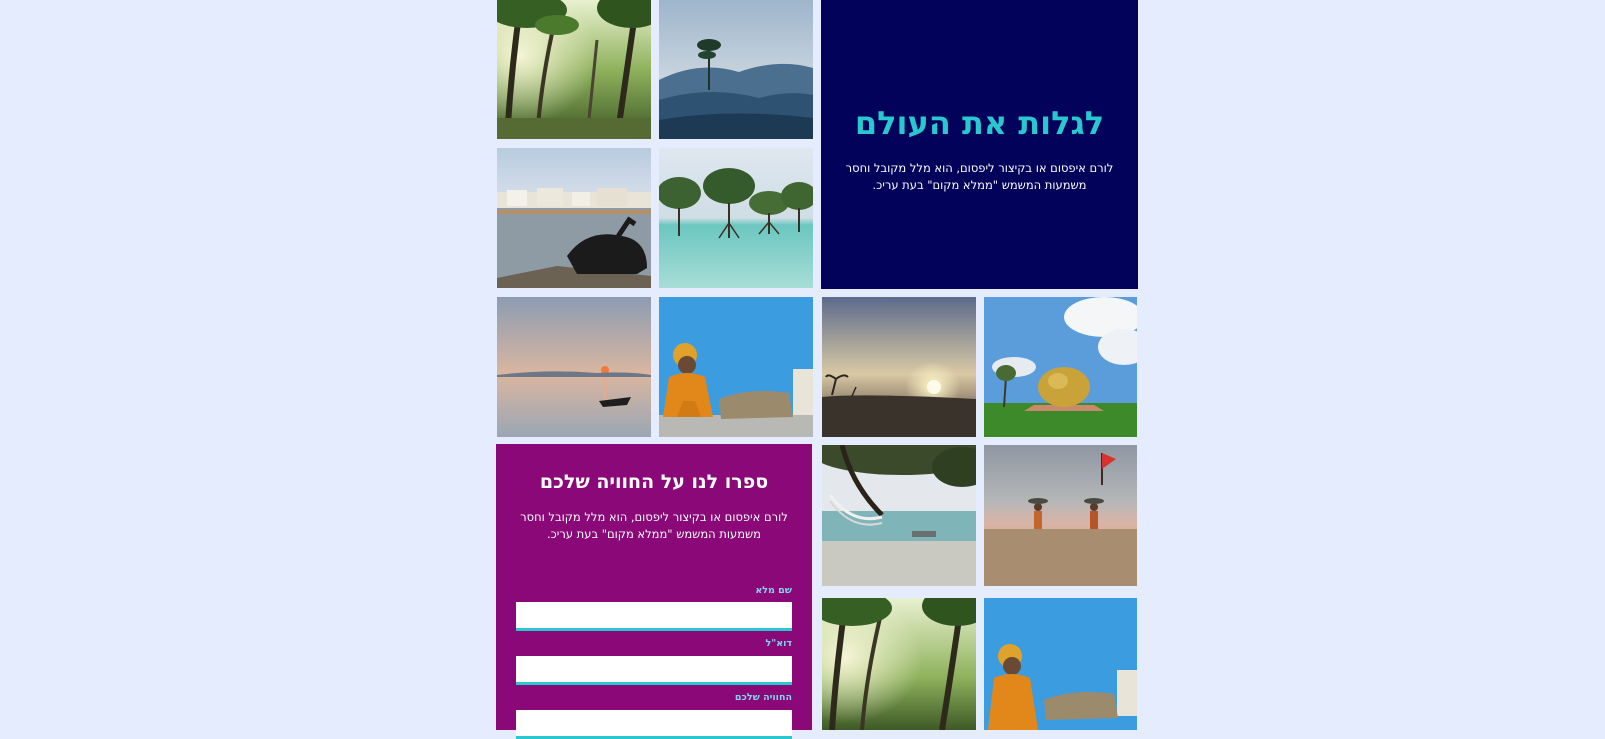 The height and width of the screenshot is (739, 1605). What do you see at coordinates (736, 69) in the screenshot?
I see `gallery-photo-misty-mountain` at bounding box center [736, 69].